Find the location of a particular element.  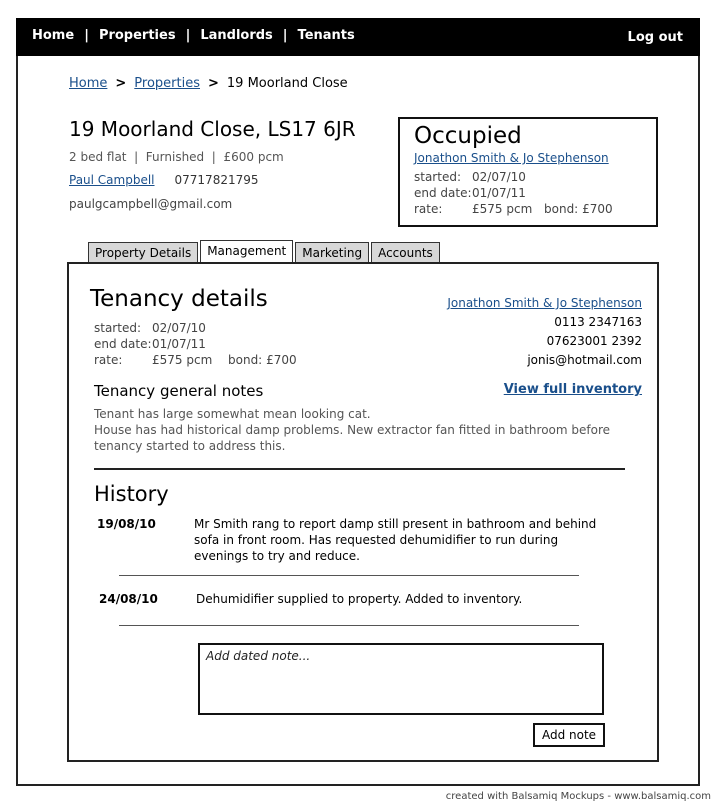

landlord-email: paulgcampbell@gmail.com is located at coordinates (151, 204).